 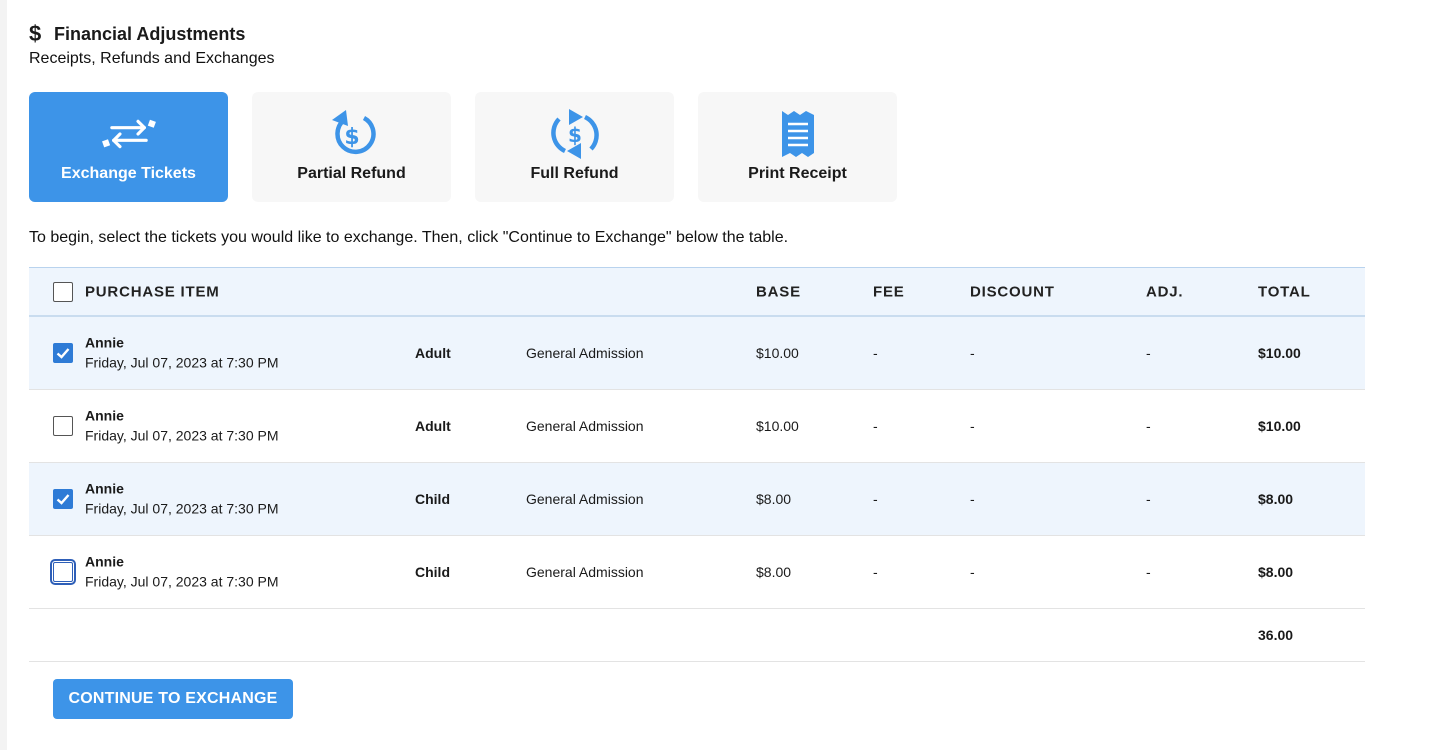 What do you see at coordinates (129, 134) in the screenshot?
I see `exchange-icon` at bounding box center [129, 134].